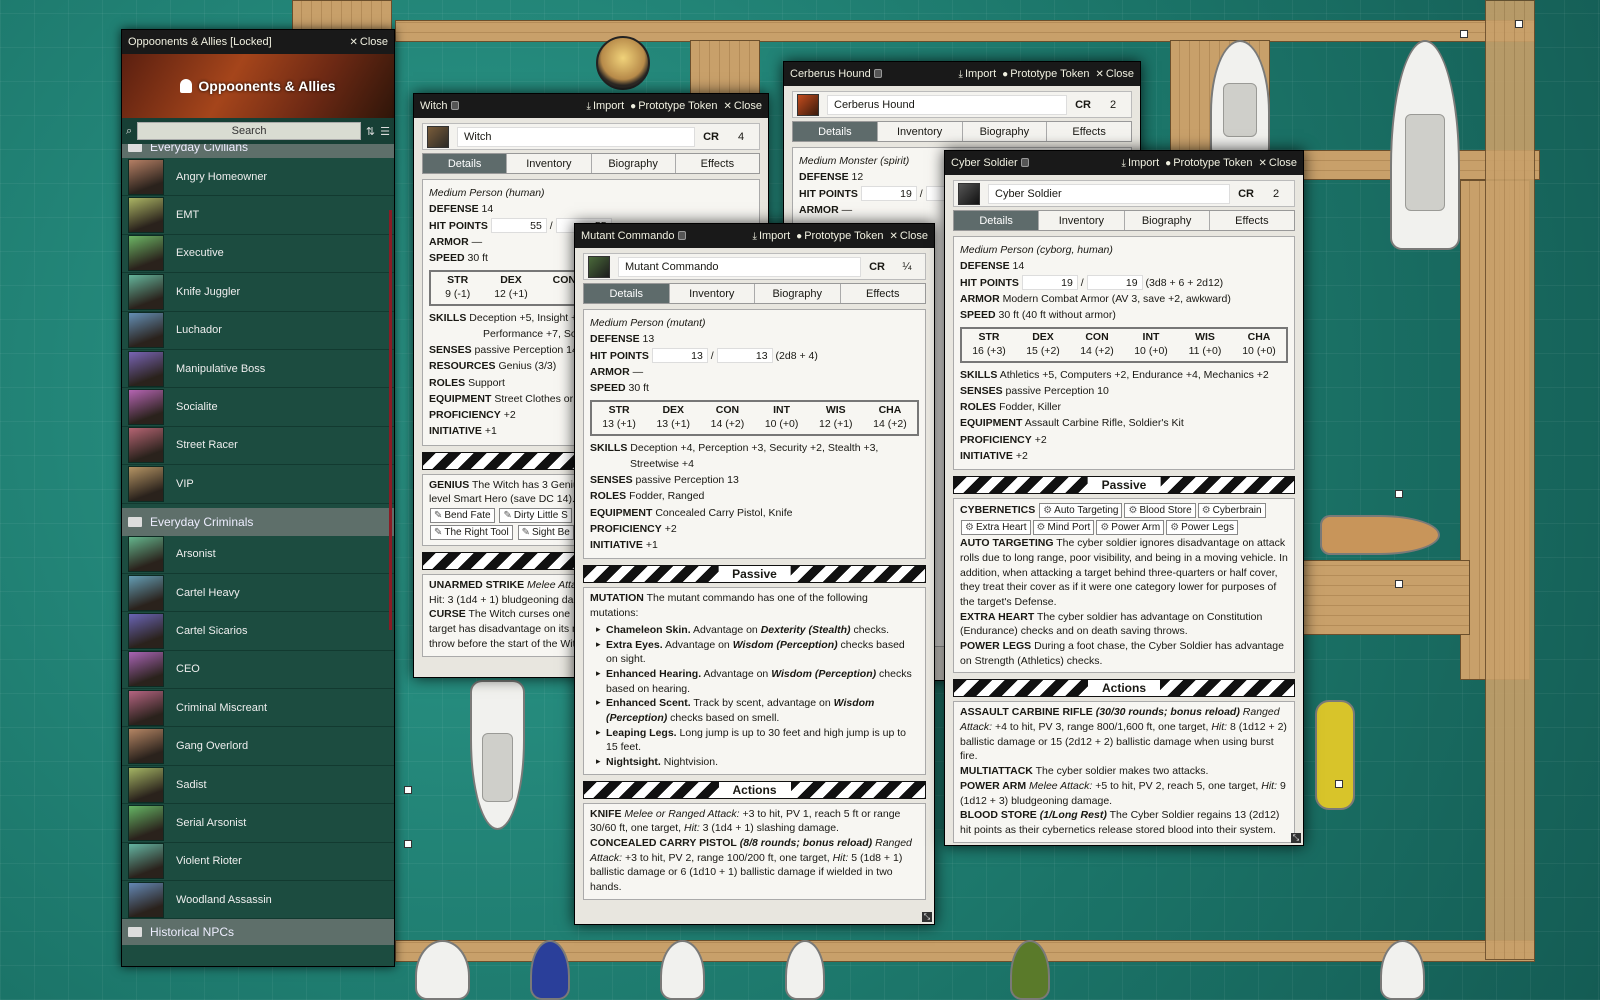 This screenshot has height=1000, width=1600. I want to click on cybernetic-chip: ⚙ Power Legs, so click(1202, 528).